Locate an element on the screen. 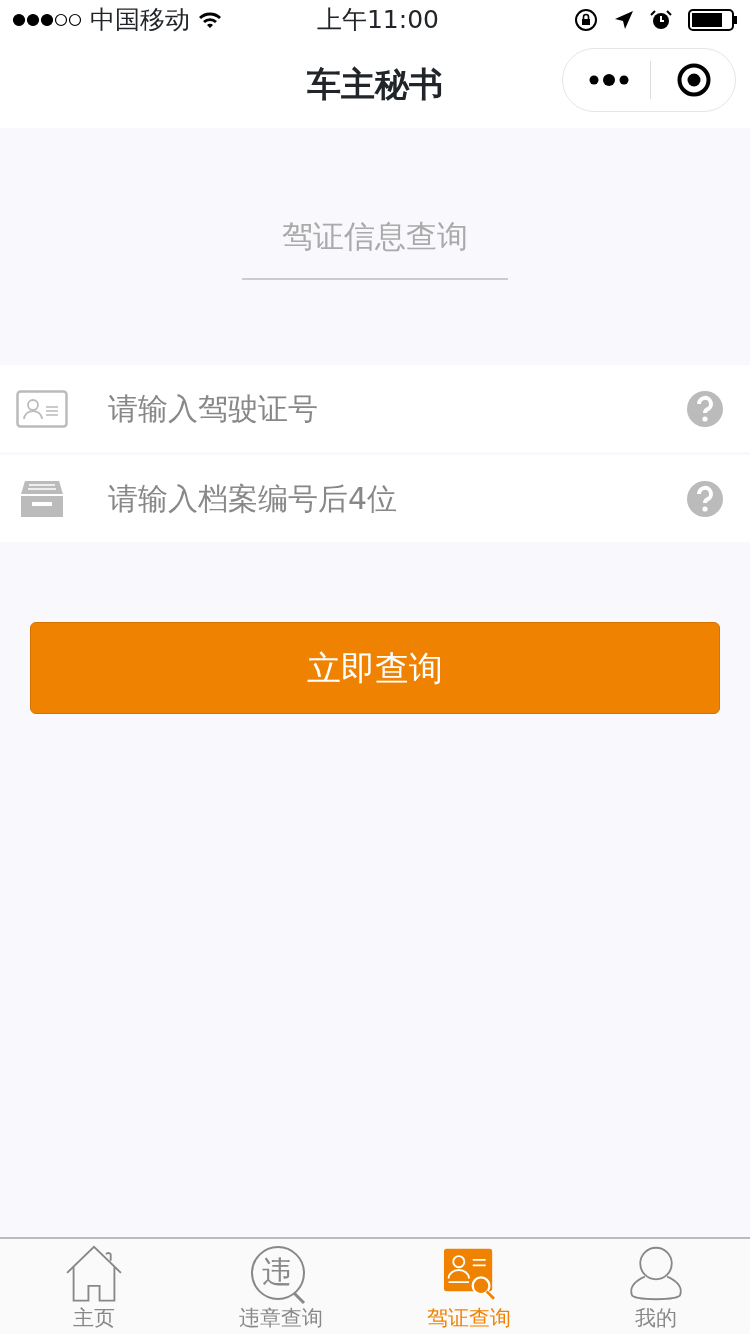 The height and width of the screenshot is (1334, 750). form-row: 请输入档案编号后4位 is located at coordinates (375, 498).